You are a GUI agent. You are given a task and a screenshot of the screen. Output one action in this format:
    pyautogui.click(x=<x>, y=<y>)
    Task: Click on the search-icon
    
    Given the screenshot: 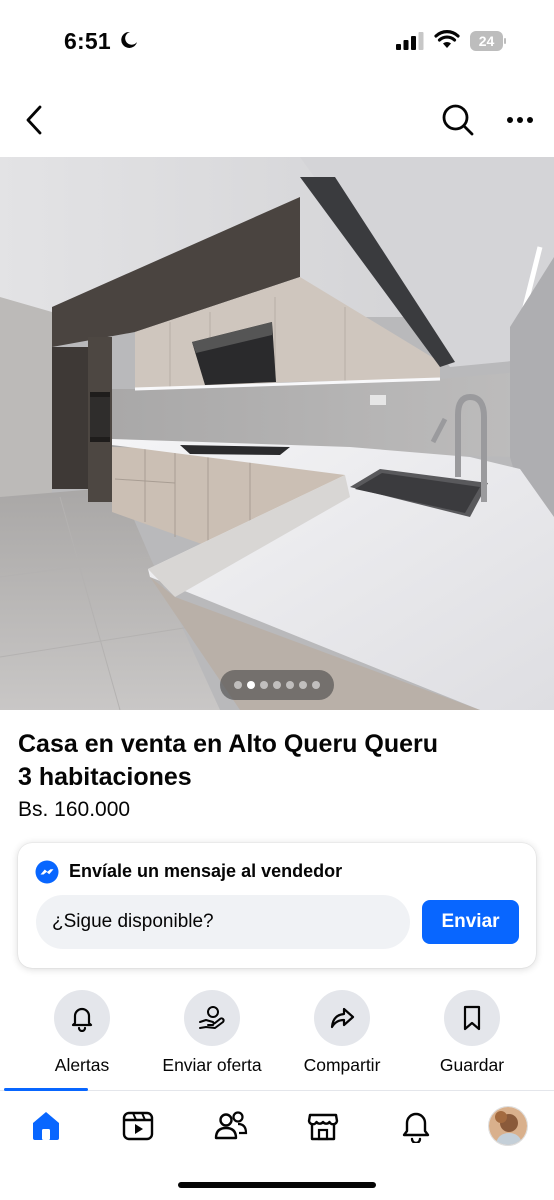 What is the action you would take?
    pyautogui.click(x=458, y=120)
    